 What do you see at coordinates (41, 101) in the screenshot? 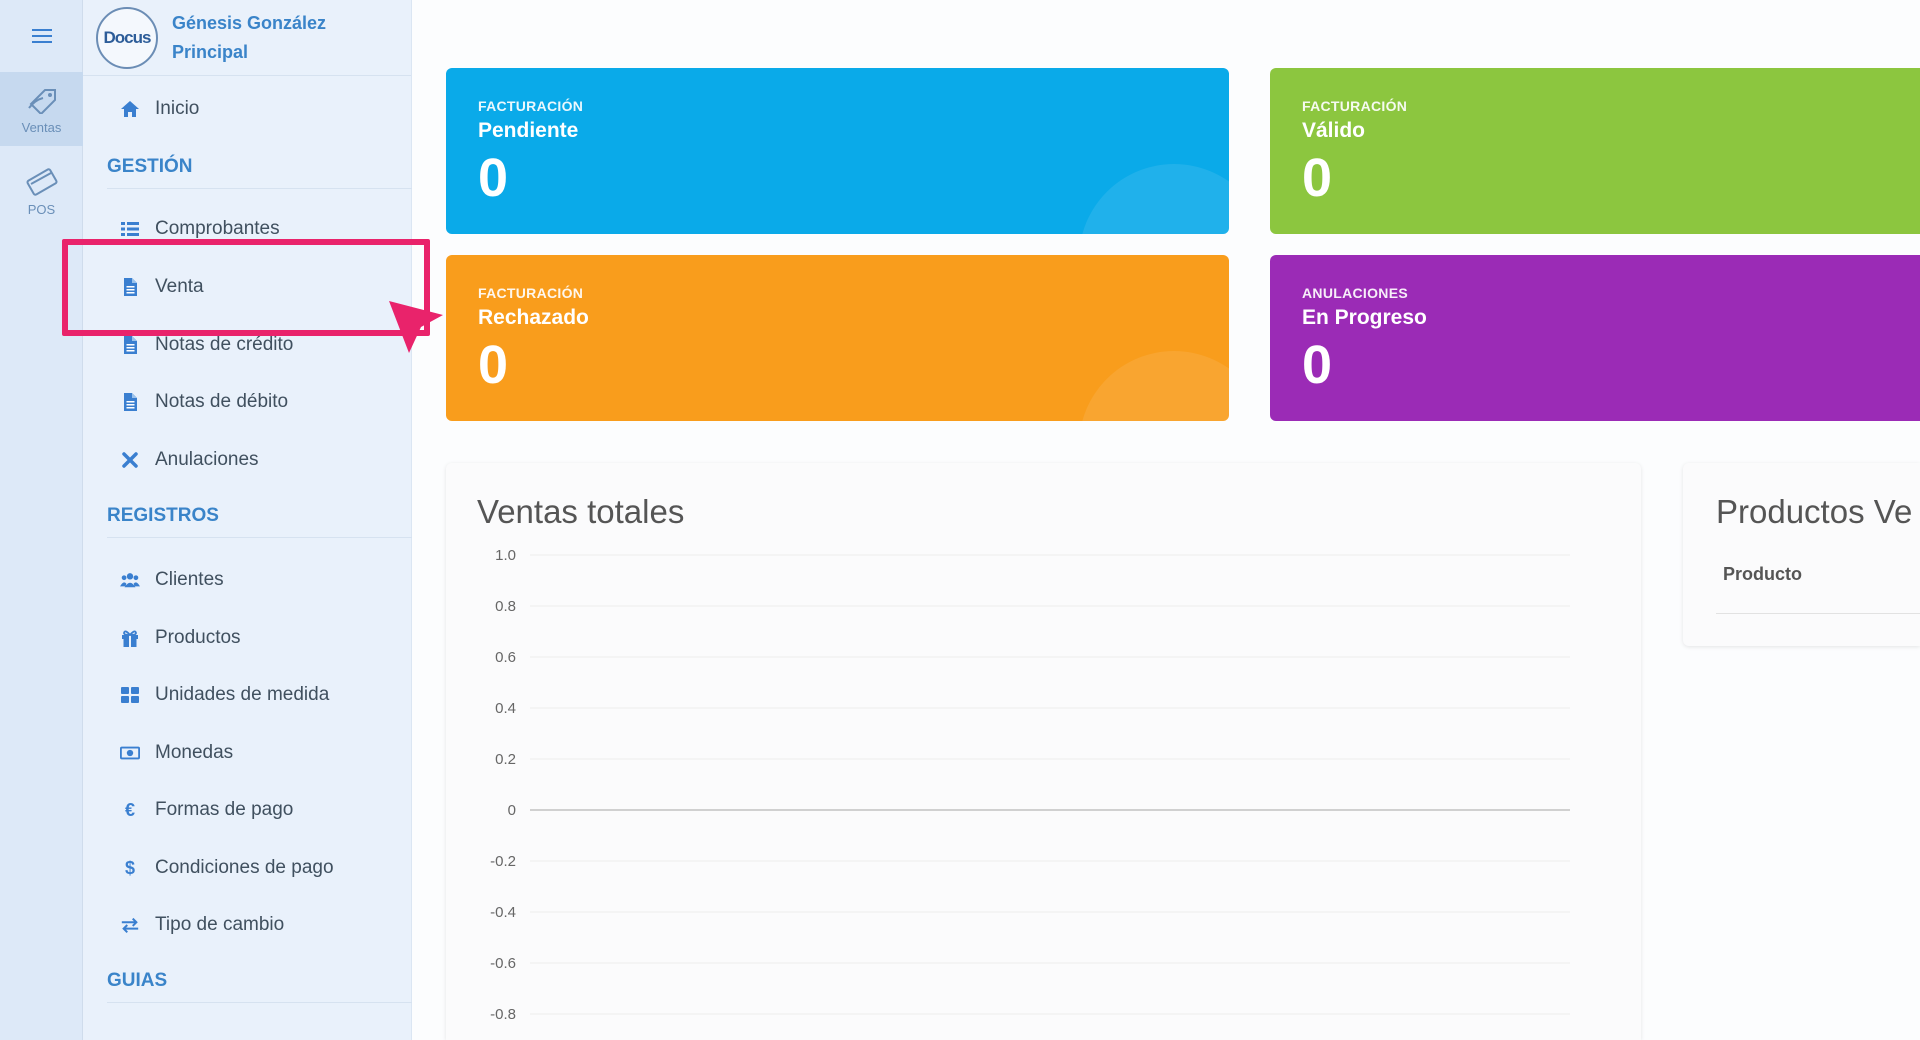
I see `sales-tag-icon` at bounding box center [41, 101].